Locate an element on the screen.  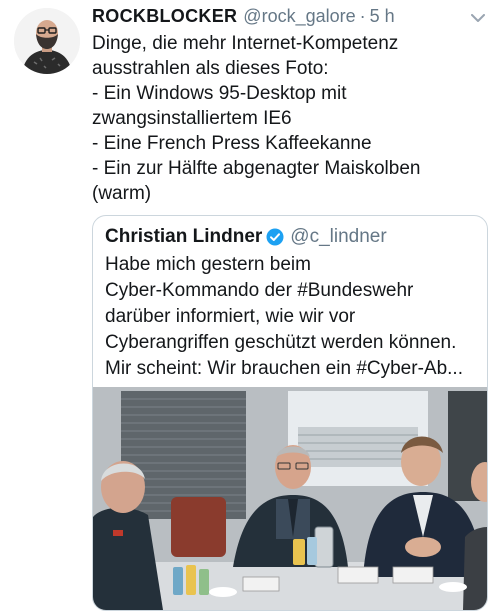
chevron-down-icon is located at coordinates (478, 18).